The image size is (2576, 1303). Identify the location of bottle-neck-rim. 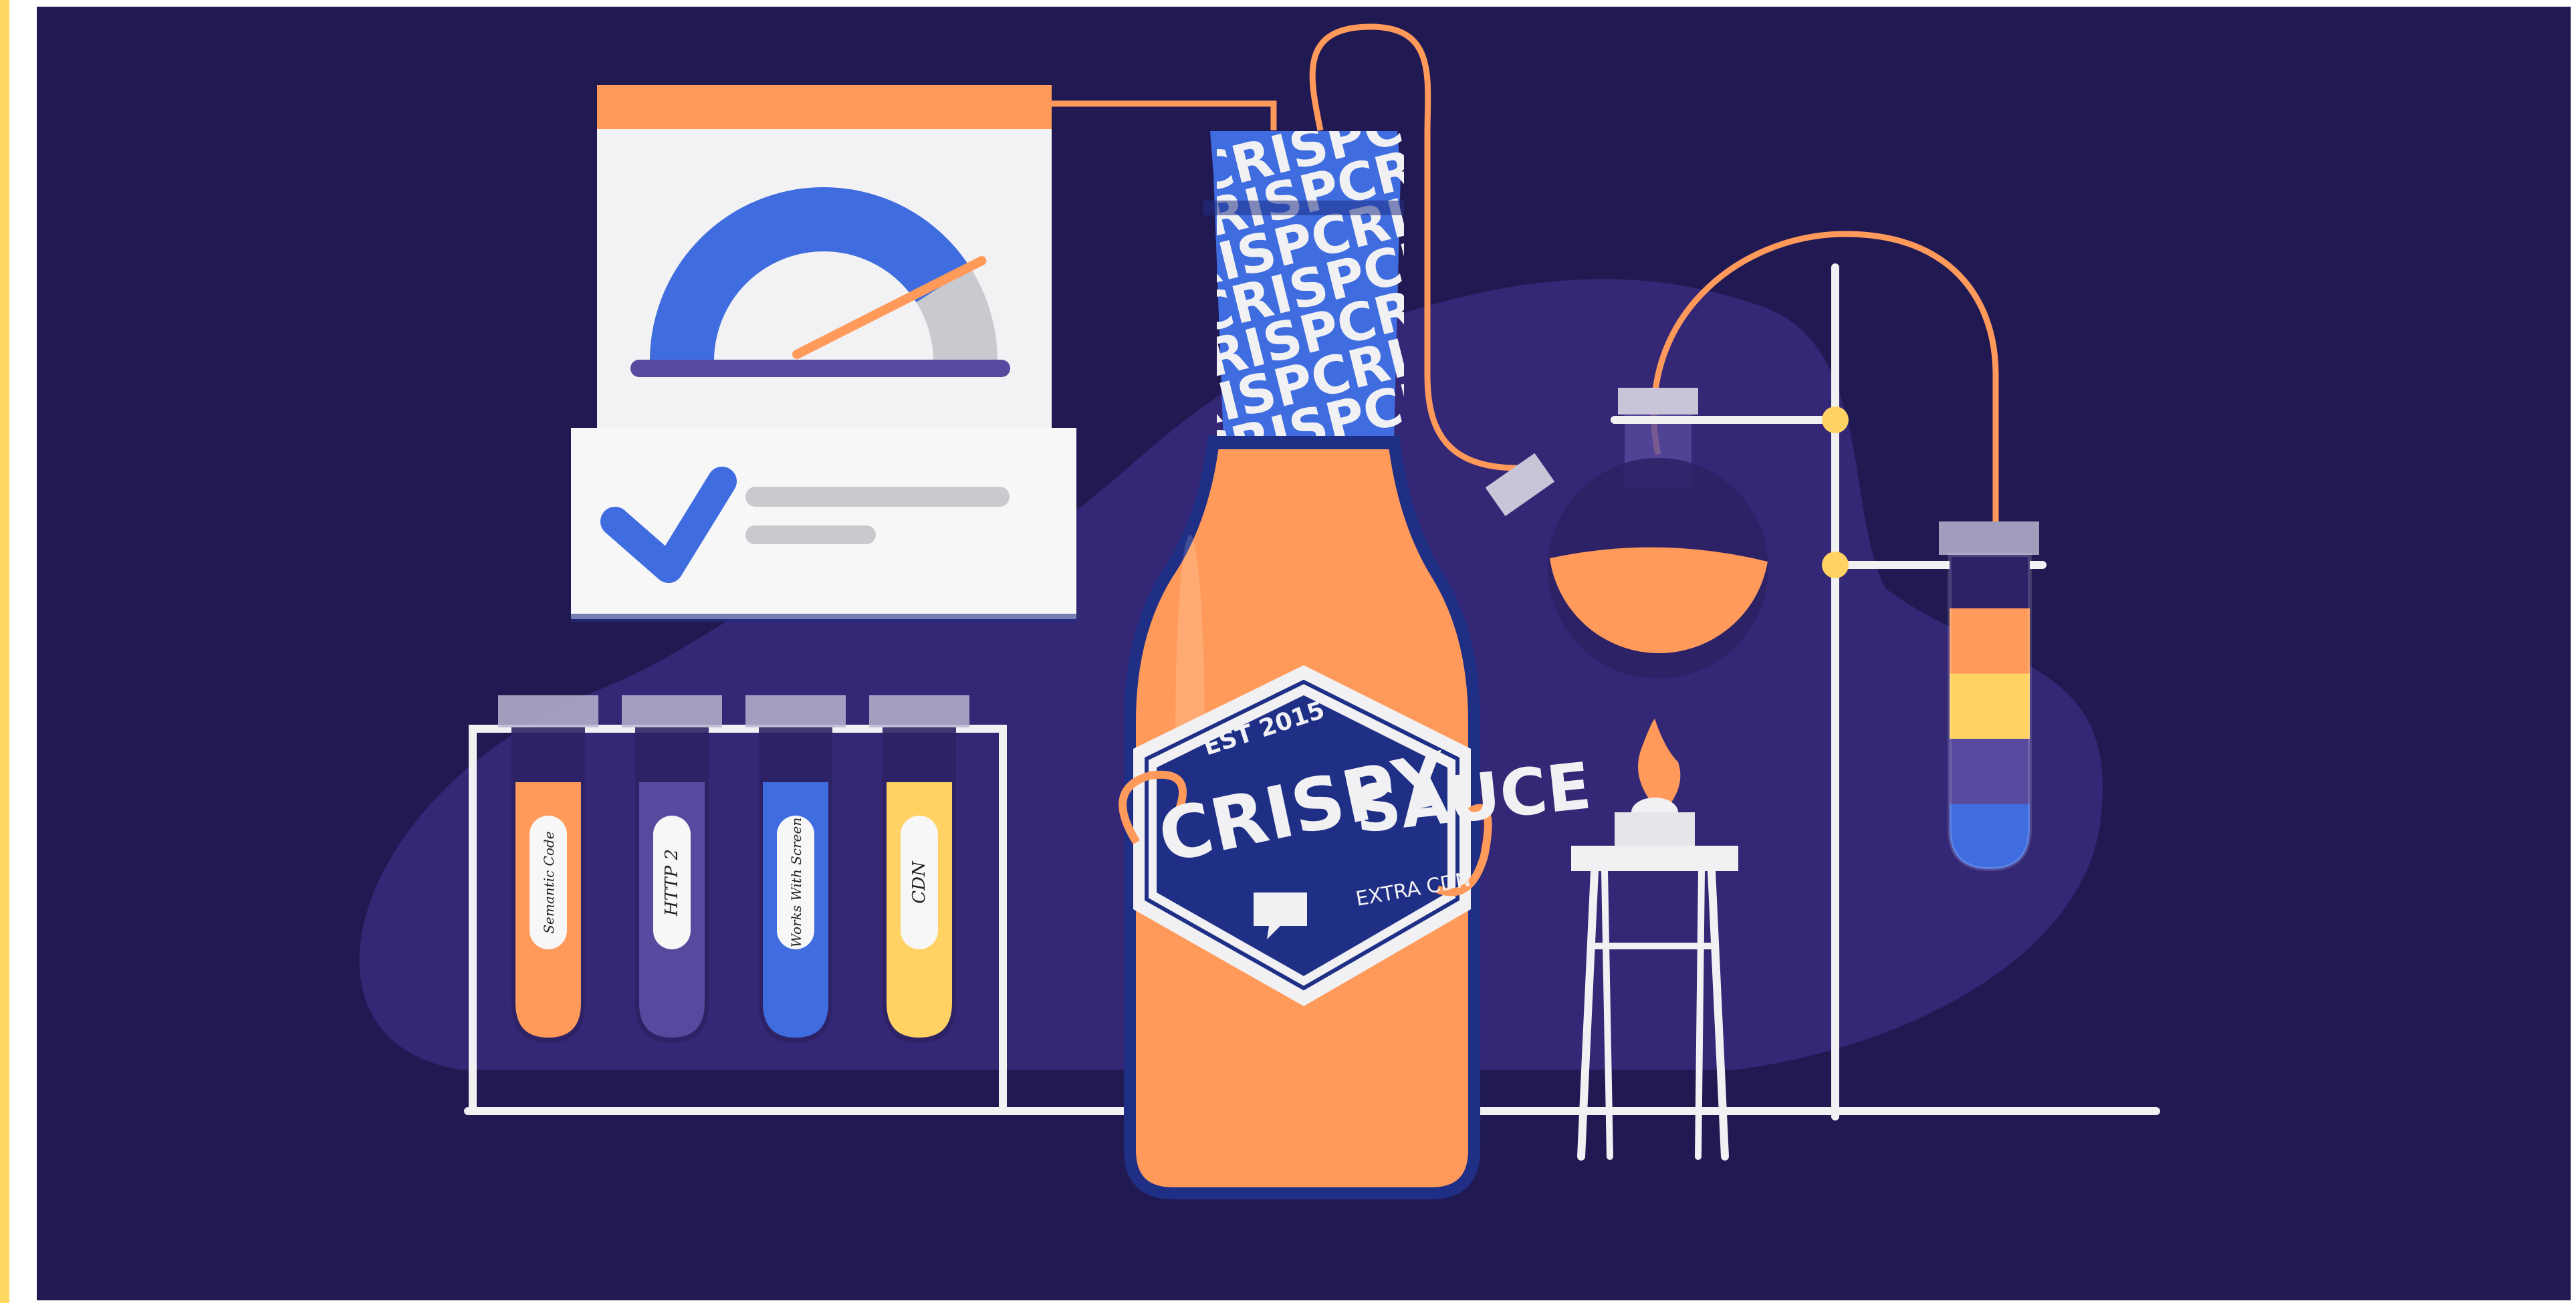
(1305, 442).